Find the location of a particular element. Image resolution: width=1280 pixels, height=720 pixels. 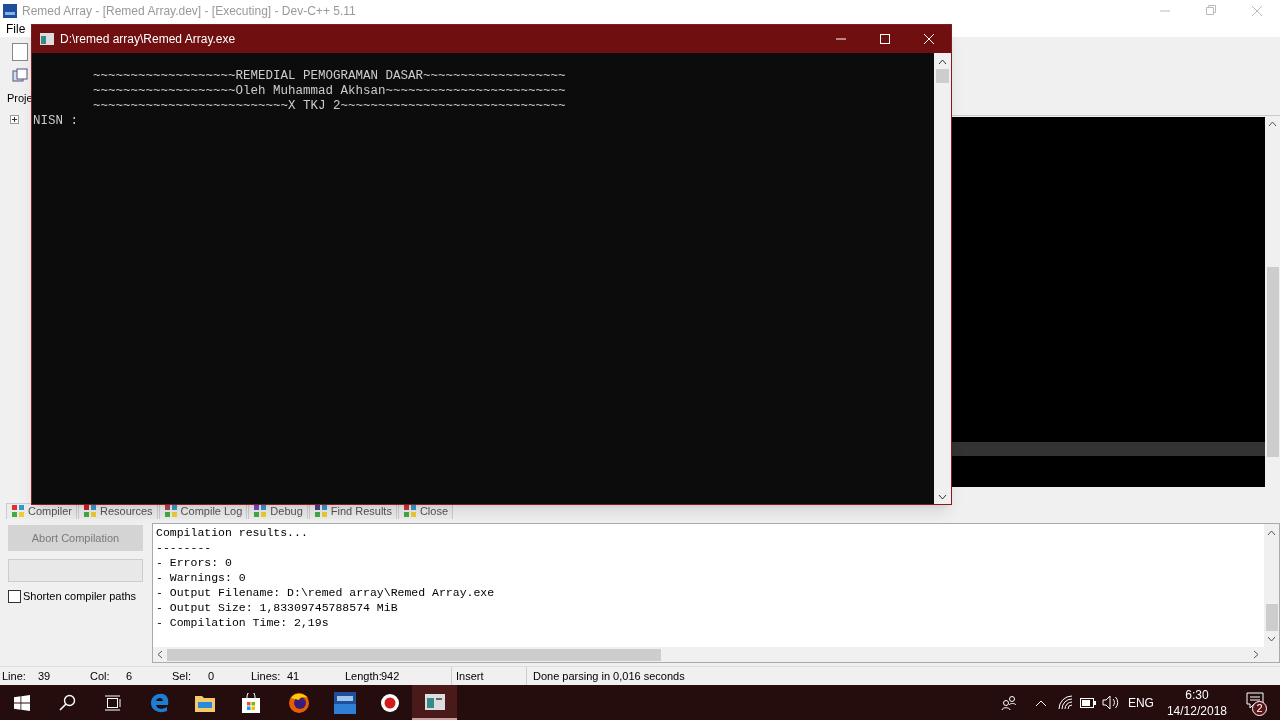

battery-icon is located at coordinates (1087, 702).